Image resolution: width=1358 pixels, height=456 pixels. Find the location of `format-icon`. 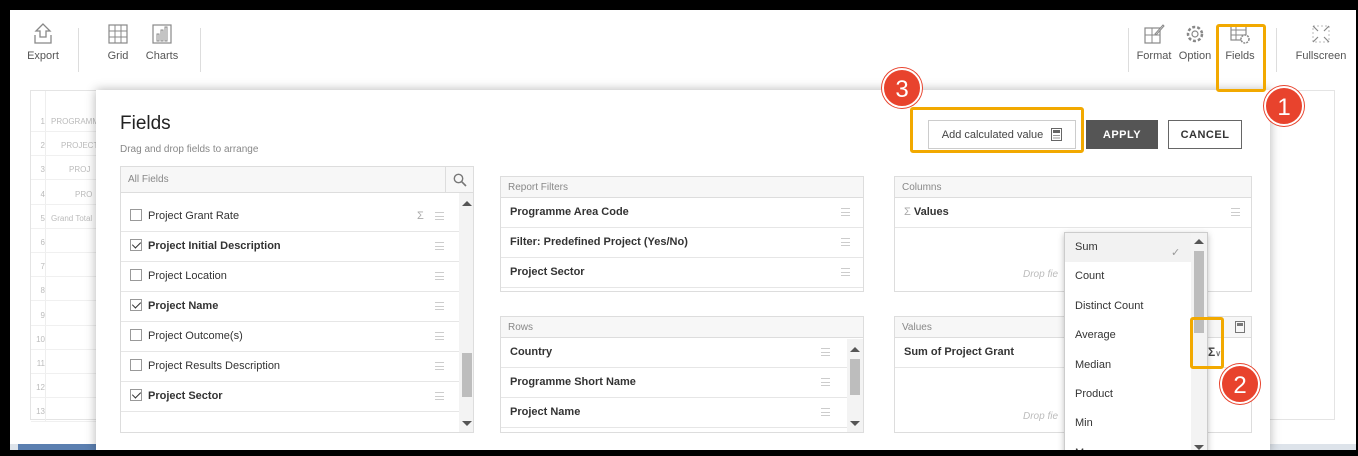

format-icon is located at coordinates (1154, 34).